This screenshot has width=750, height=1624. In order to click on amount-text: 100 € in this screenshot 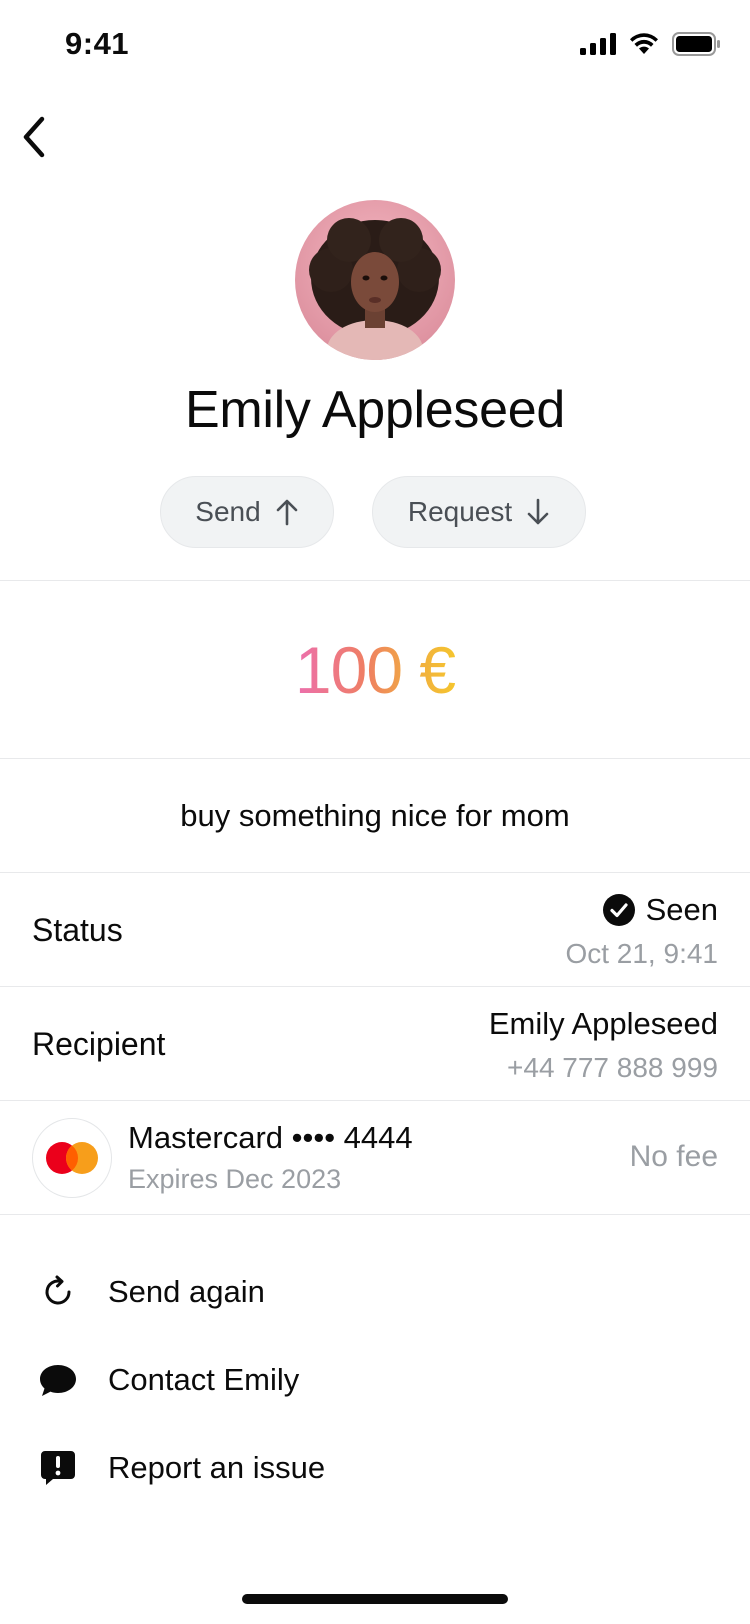, I will do `click(375, 670)`.